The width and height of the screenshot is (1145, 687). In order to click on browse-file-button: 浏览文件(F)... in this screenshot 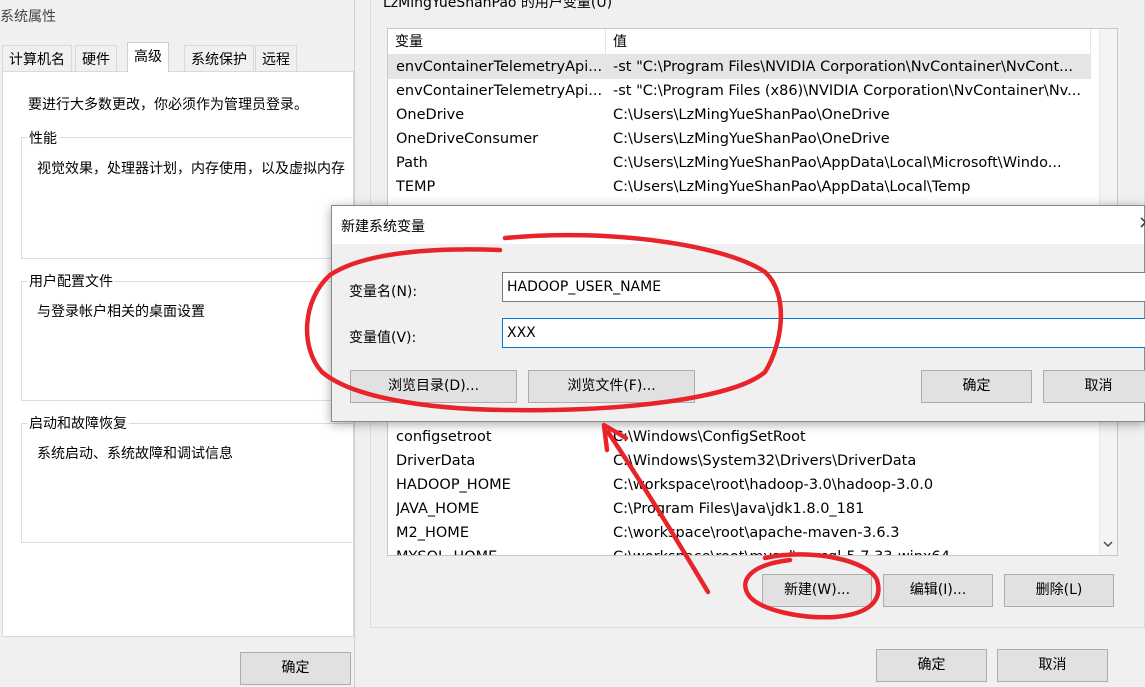, I will do `click(611, 386)`.